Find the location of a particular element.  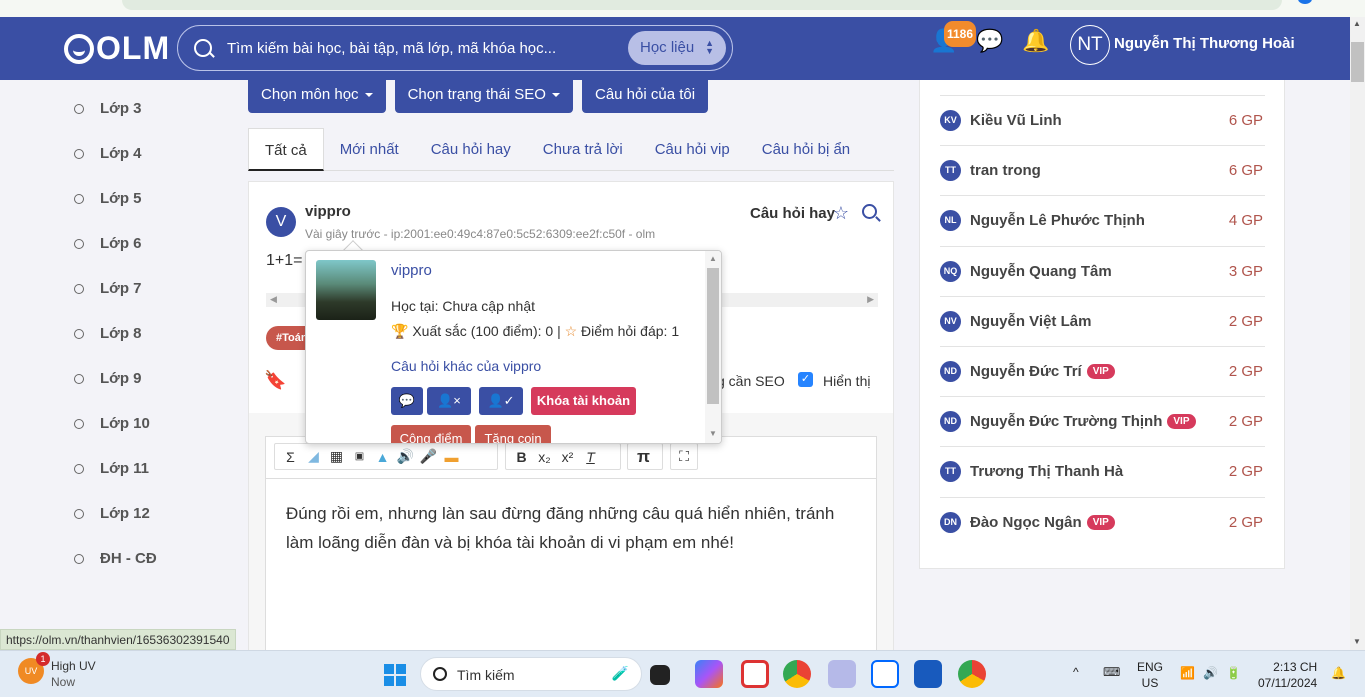

media-icon: ▬ is located at coordinates (451, 457).